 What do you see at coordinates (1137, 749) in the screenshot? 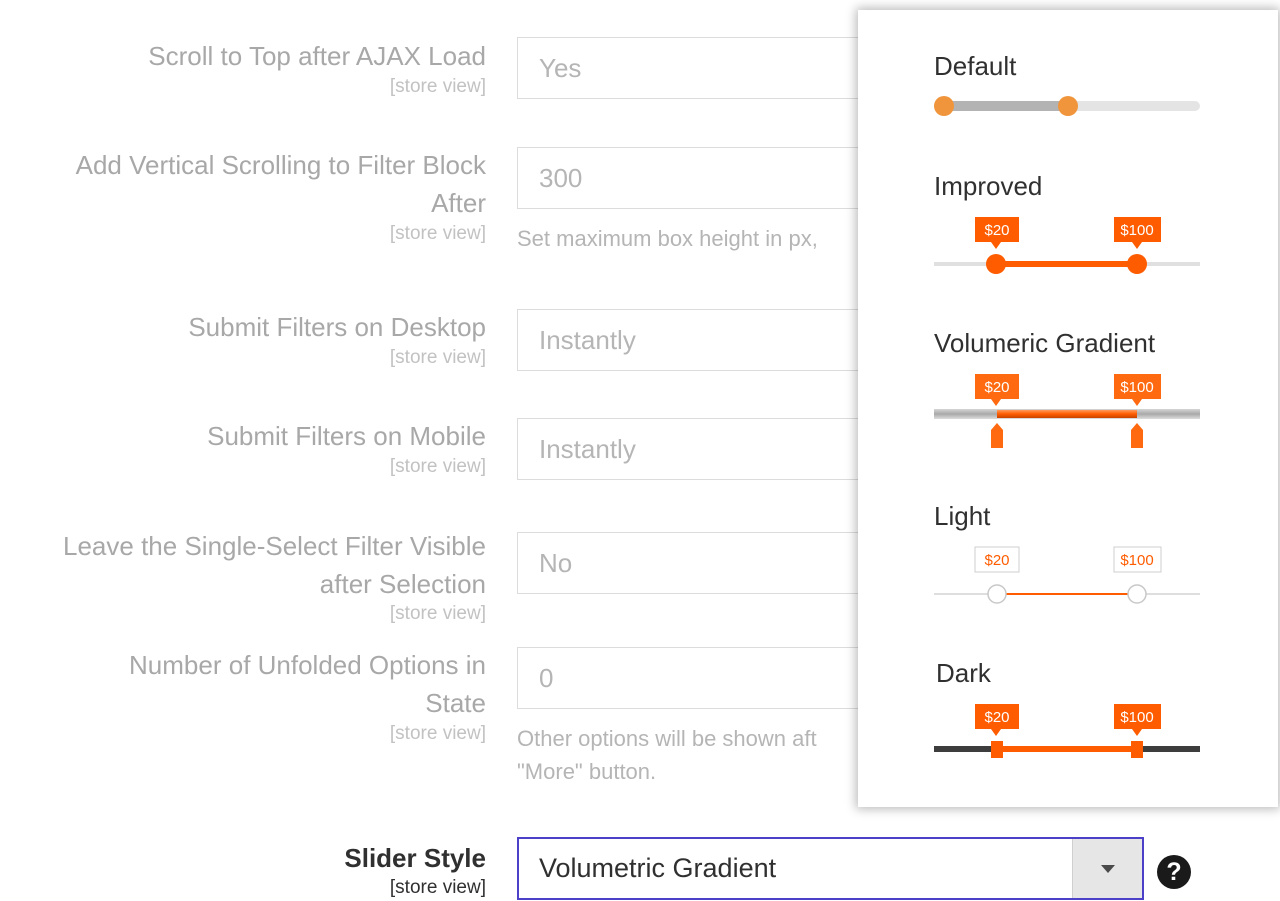
I see `dark-handle-max` at bounding box center [1137, 749].